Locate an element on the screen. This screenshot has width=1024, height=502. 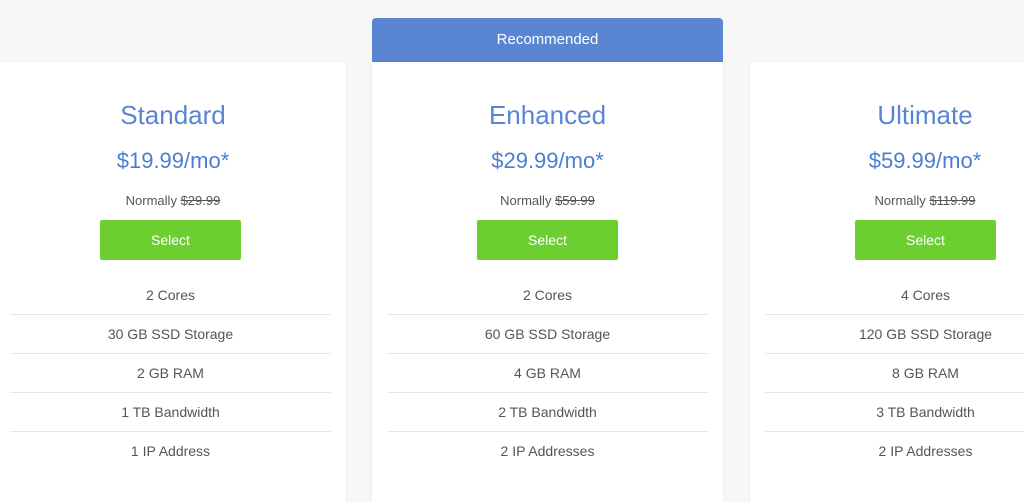
feature-item: 4 Cores is located at coordinates (894, 295).